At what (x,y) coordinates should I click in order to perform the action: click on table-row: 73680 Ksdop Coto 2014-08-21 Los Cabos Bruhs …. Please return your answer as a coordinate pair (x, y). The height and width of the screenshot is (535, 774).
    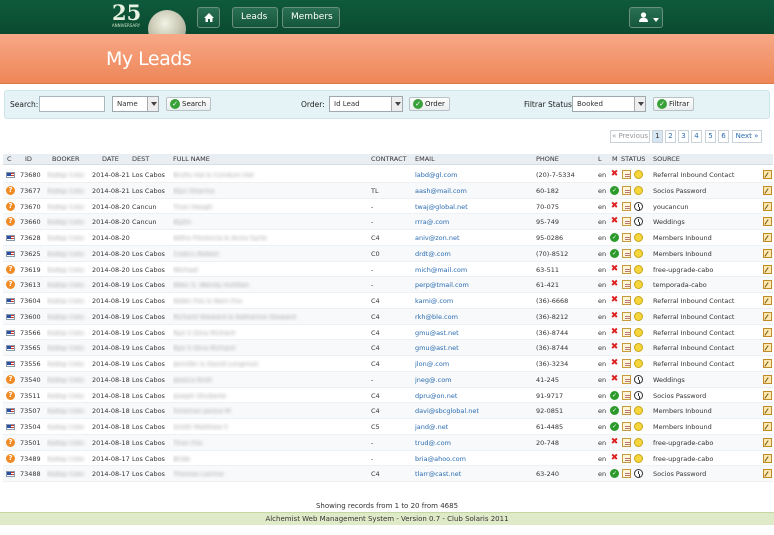
    Looking at the image, I should click on (388, 175).